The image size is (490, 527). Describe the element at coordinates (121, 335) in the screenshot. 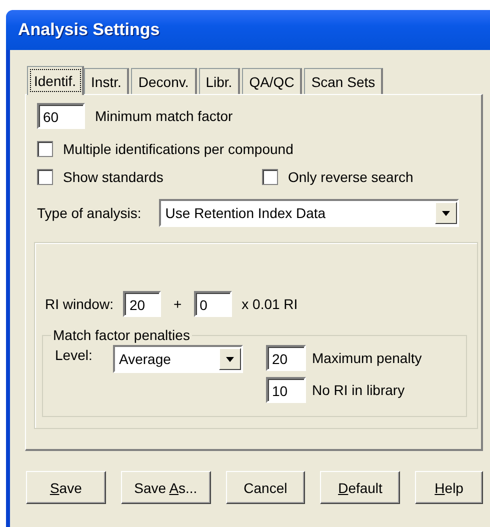

I see `group-title: Match factor penalties` at that location.